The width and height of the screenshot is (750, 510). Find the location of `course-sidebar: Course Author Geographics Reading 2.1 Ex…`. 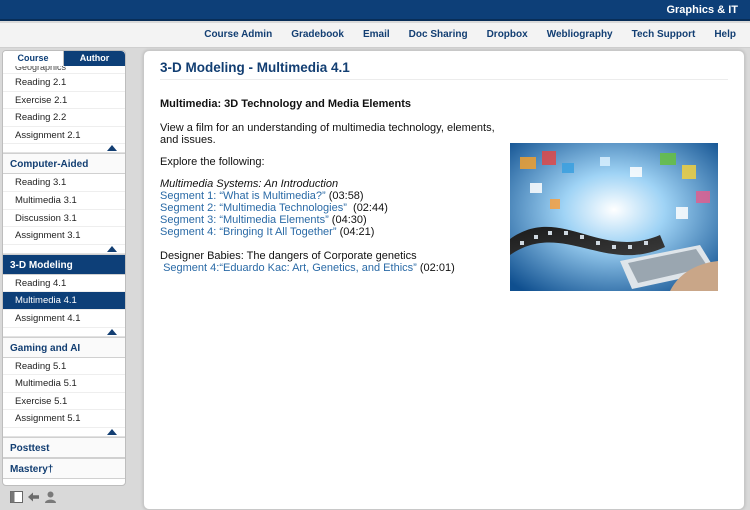

course-sidebar: Course Author Geographics Reading 2.1 Ex… is located at coordinates (64, 268).